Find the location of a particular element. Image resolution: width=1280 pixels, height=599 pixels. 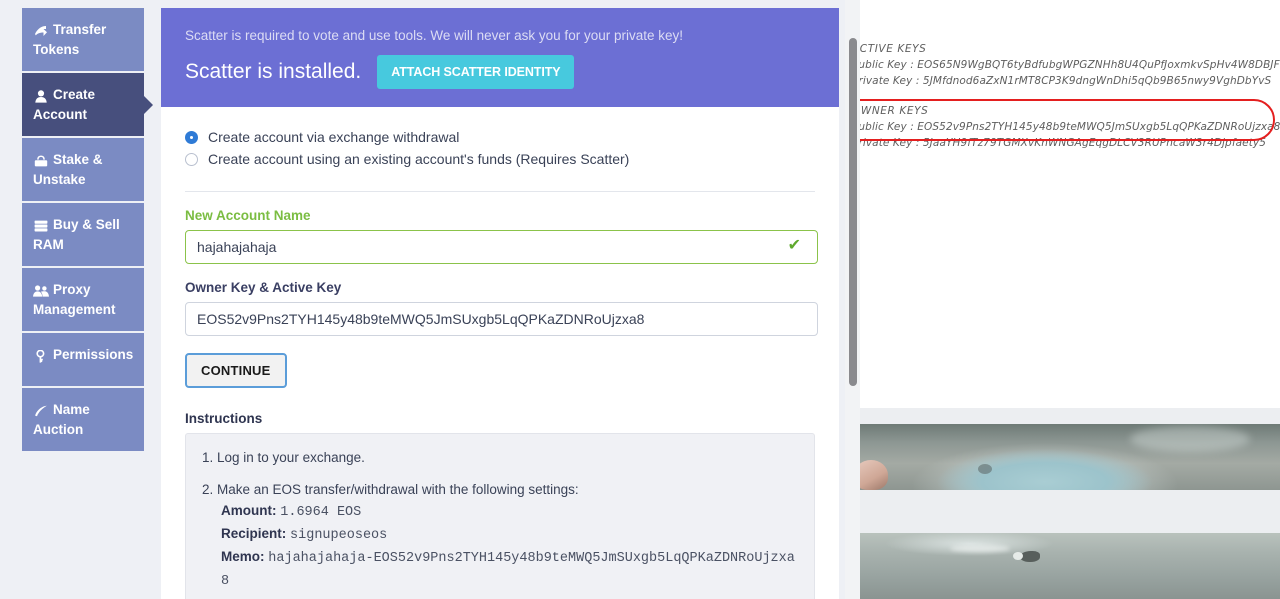

new-account-name-input is located at coordinates (501, 247).